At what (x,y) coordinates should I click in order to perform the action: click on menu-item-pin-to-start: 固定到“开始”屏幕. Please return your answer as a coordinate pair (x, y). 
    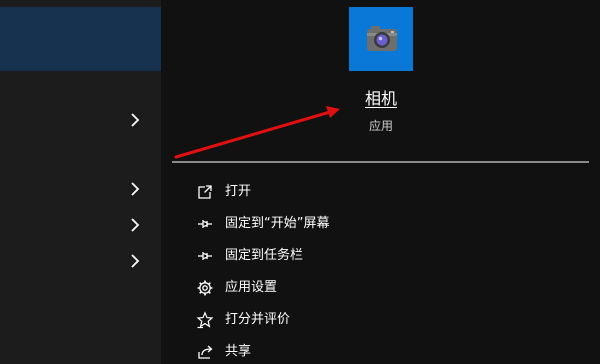
    Looking at the image, I should click on (386, 224).